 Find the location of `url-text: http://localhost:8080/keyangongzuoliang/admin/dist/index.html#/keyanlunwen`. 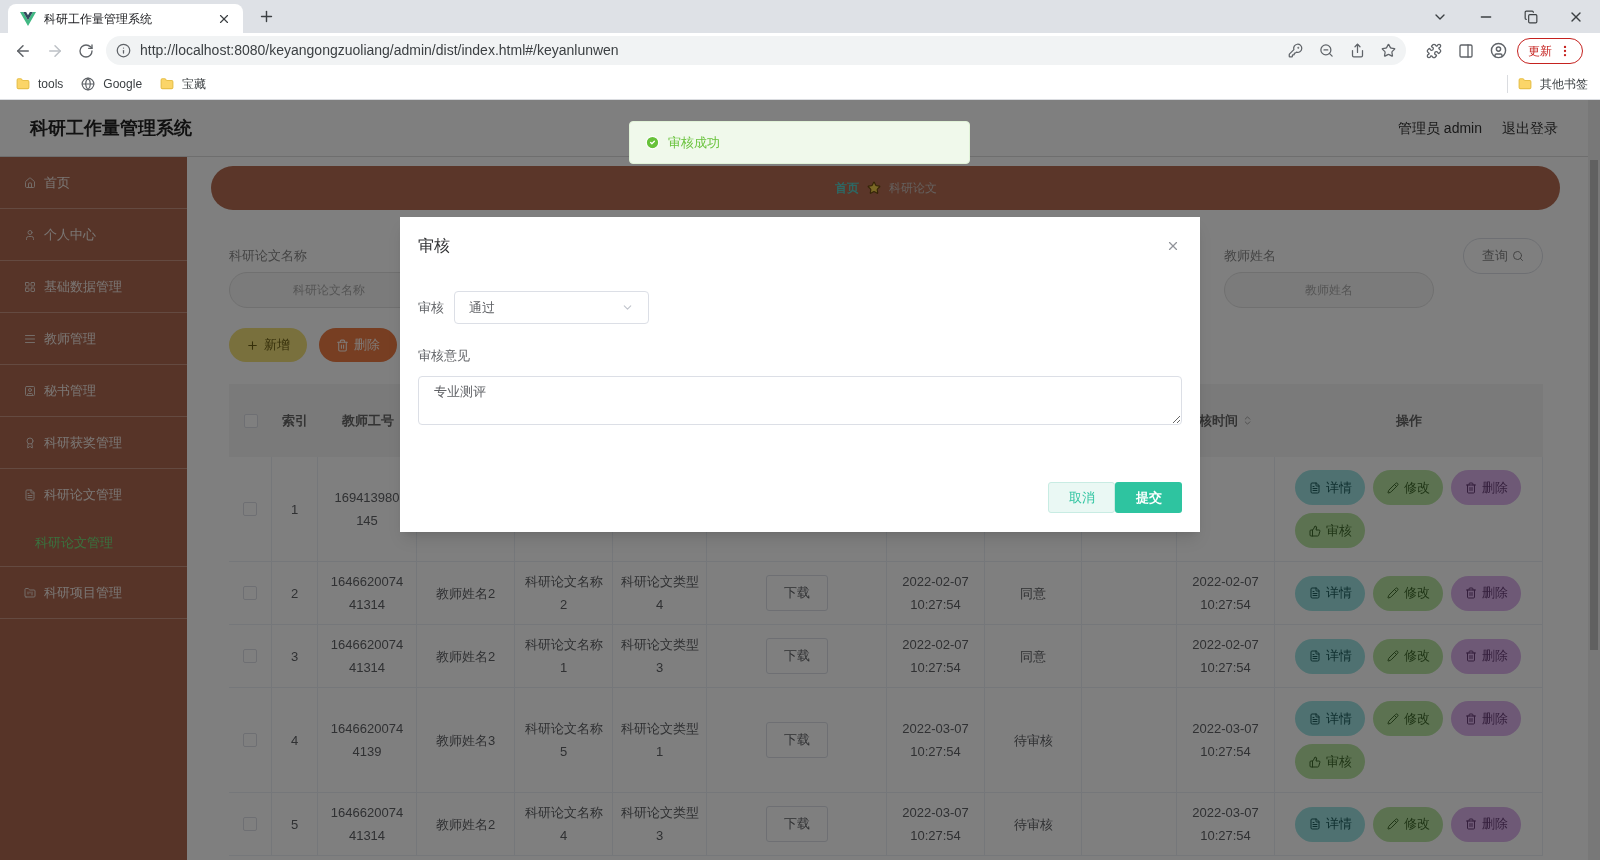

url-text: http://localhost:8080/keyangongzuoliang/admin/dist/index.html#/keyanlunwen is located at coordinates (380, 50).